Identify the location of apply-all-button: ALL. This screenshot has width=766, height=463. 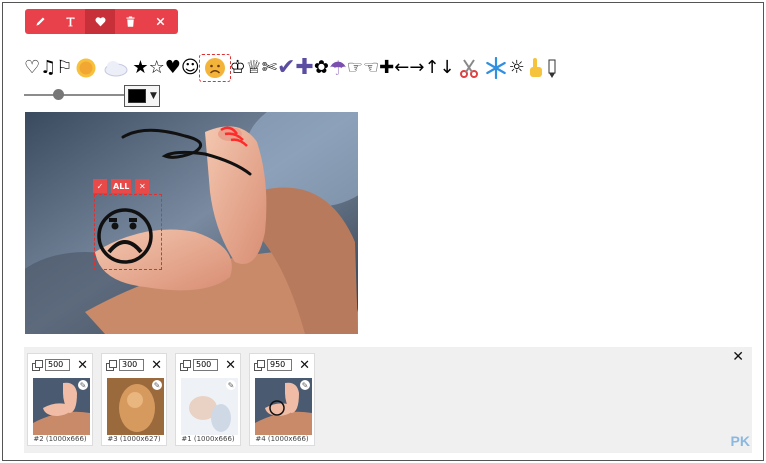
(121, 186).